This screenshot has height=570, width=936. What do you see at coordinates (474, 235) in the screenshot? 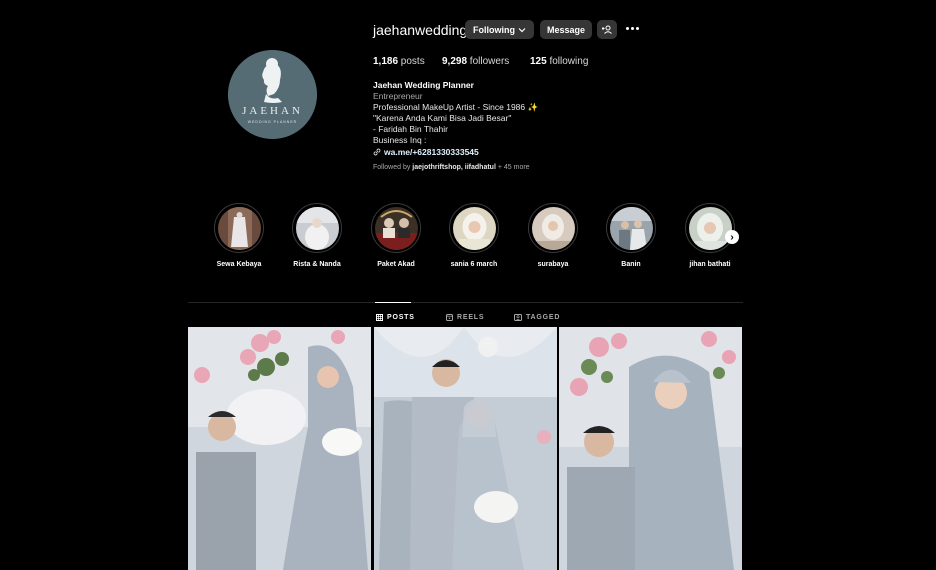
I see `highlight-sania-6-march: sania 6 march` at bounding box center [474, 235].